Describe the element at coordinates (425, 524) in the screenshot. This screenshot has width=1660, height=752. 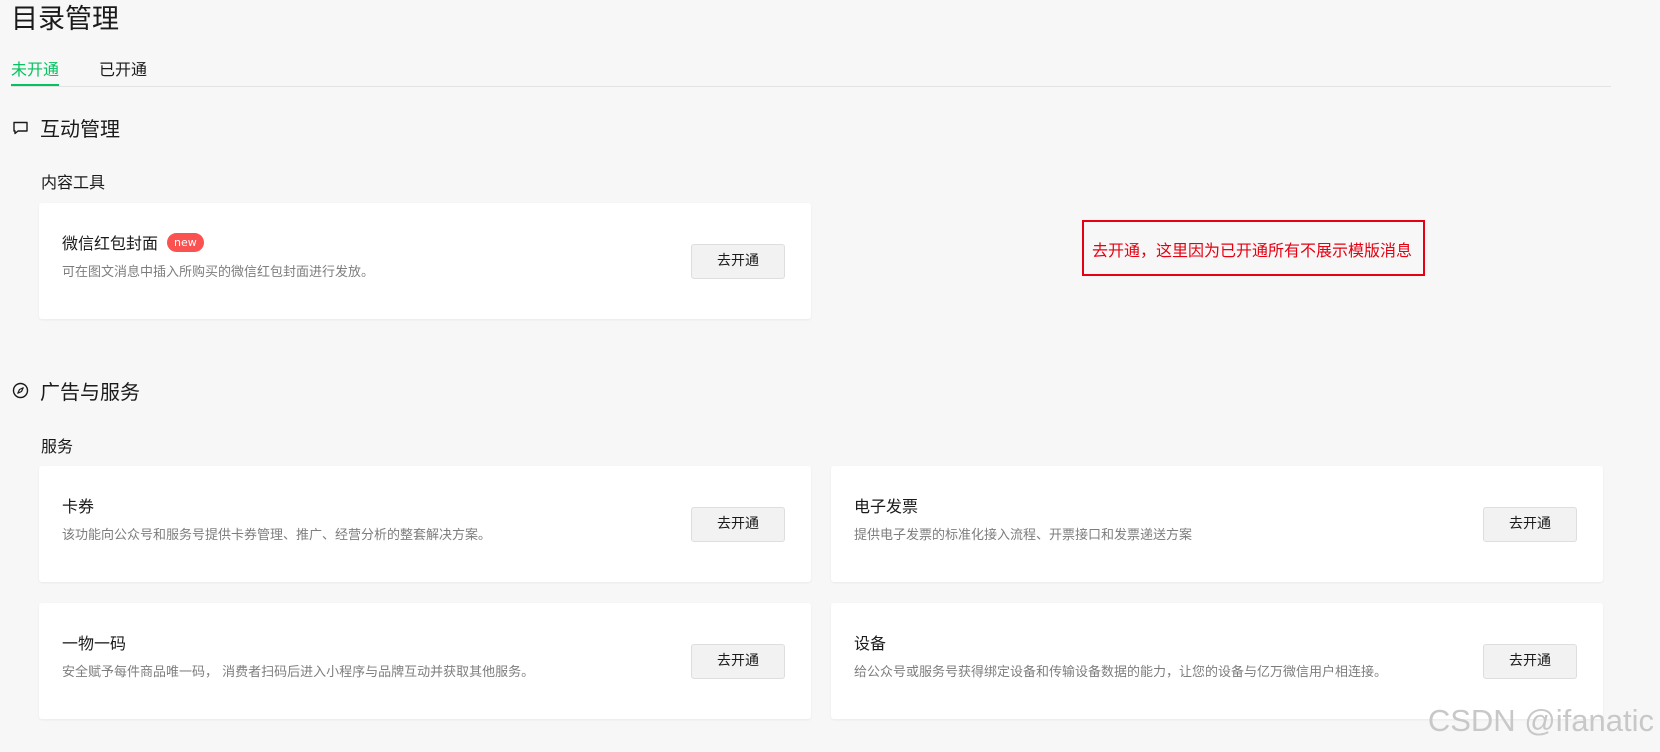
I see `service-card-coupons: 卡券 该功能向公众号和服务号提供卡券管理、推广、经营分析的整套解决方案。 去开通` at that location.